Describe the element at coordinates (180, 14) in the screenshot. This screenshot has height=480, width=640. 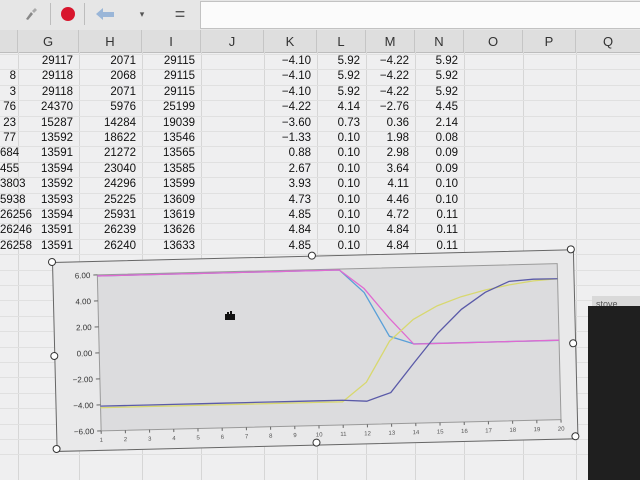
I see `function-equals-icon: =` at that location.